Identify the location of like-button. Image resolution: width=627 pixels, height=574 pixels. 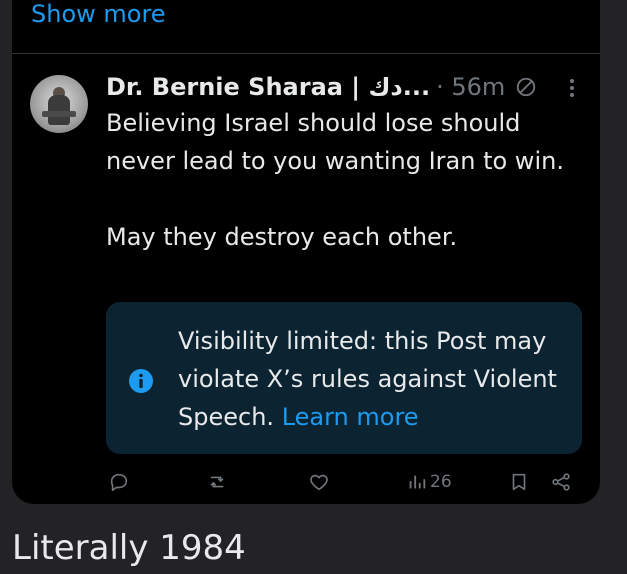
(319, 482).